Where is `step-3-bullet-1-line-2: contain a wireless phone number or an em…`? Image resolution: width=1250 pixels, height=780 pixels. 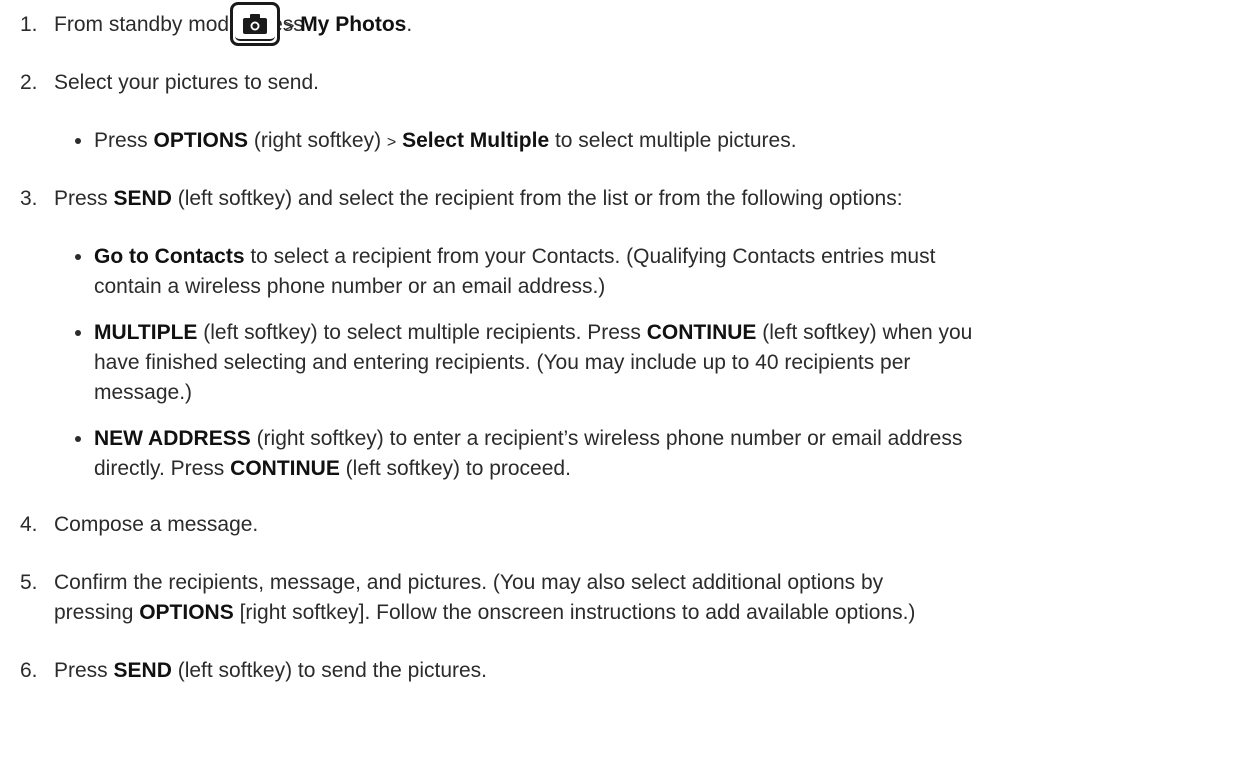 step-3-bullet-1-line-2: contain a wireless phone number or an em… is located at coordinates (350, 286).